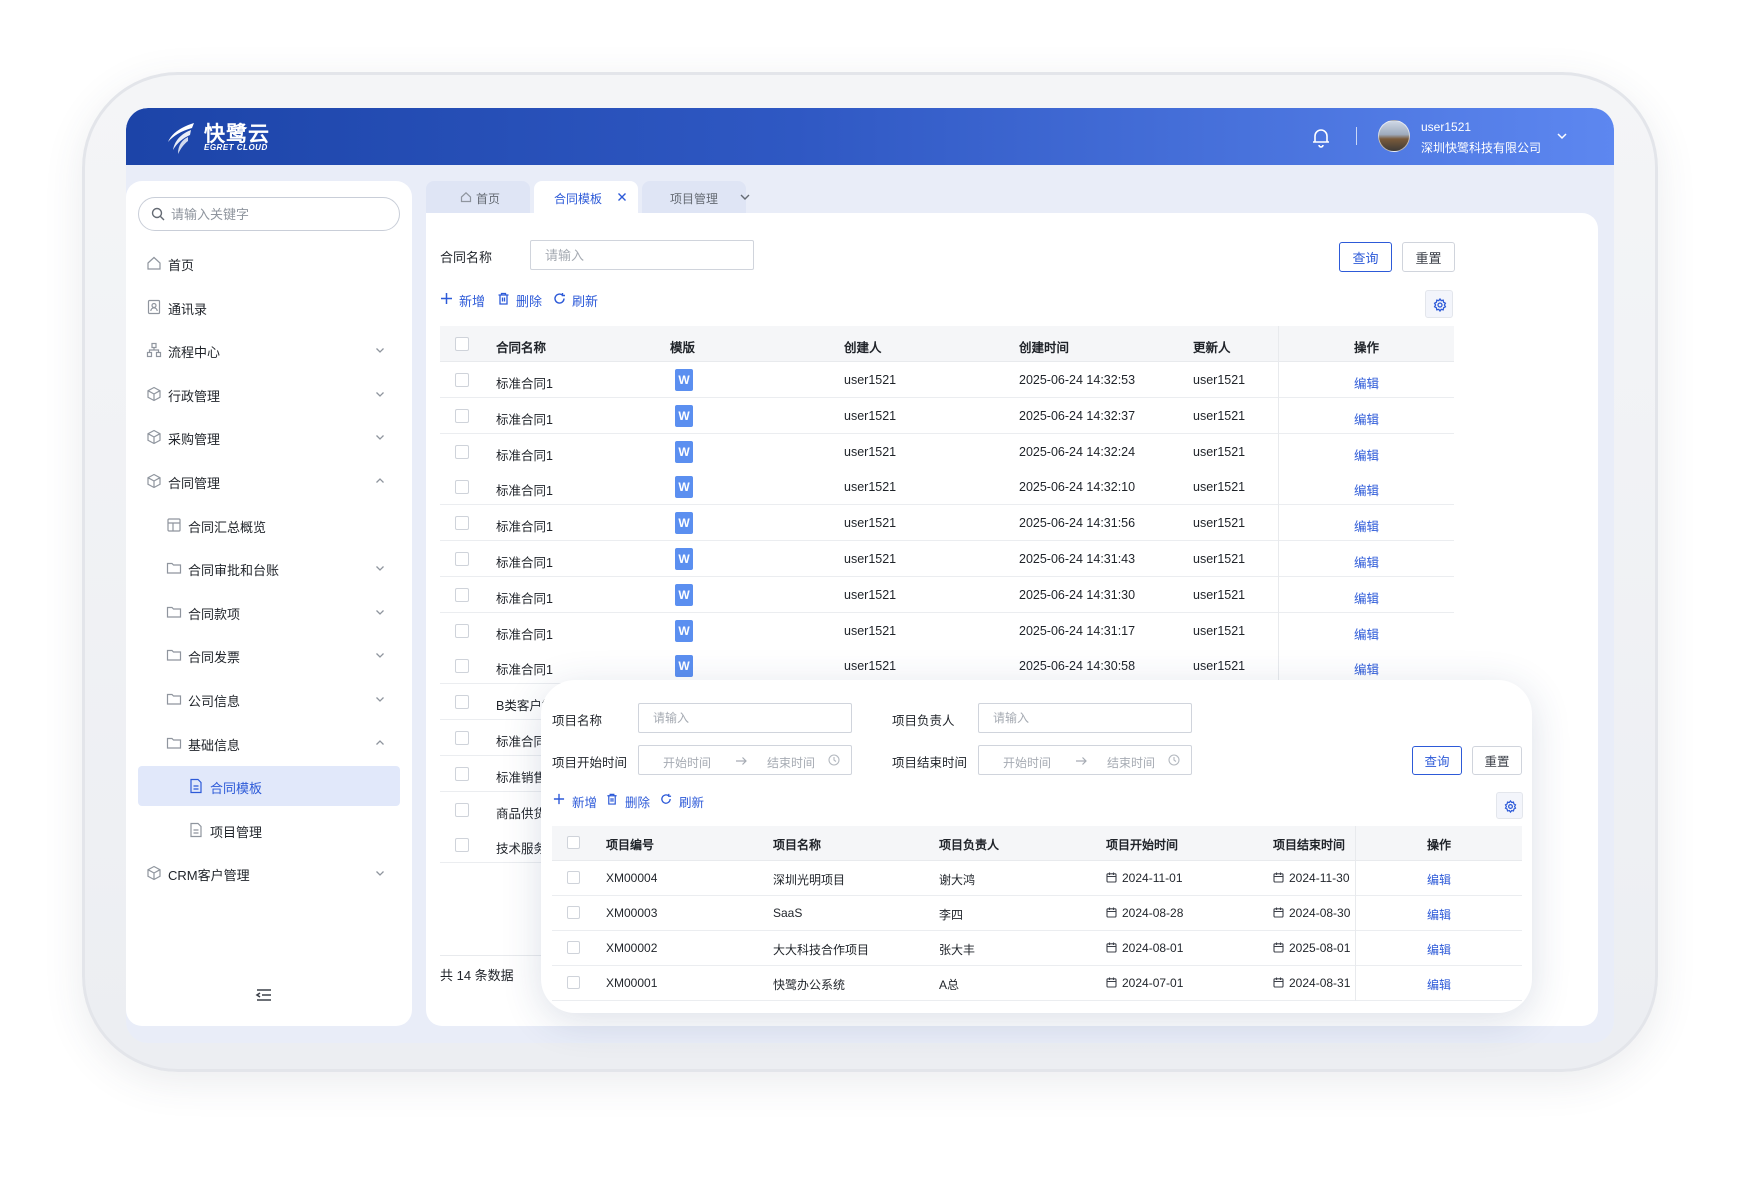 The height and width of the screenshot is (1186, 1760). What do you see at coordinates (269, 437) in the screenshot?
I see `sidebar-item-5: 采购管理` at bounding box center [269, 437].